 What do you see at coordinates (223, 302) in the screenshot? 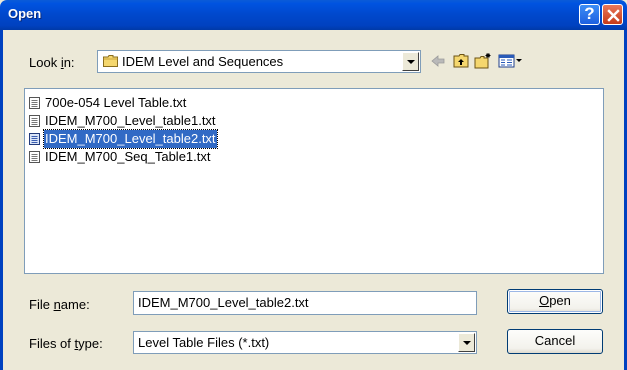
I see `file-name-value: IDEM_M700_Level_table2.txt` at bounding box center [223, 302].